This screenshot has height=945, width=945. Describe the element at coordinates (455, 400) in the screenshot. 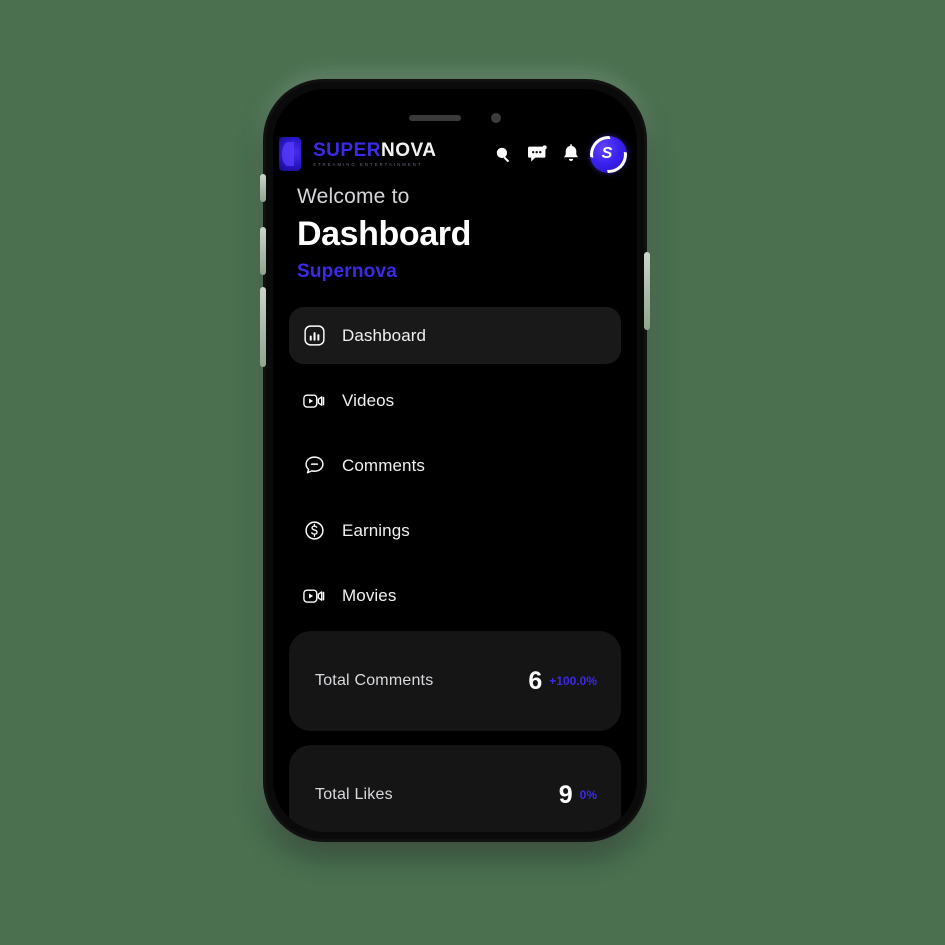

I see `sidebar-item-videos: Videos` at that location.